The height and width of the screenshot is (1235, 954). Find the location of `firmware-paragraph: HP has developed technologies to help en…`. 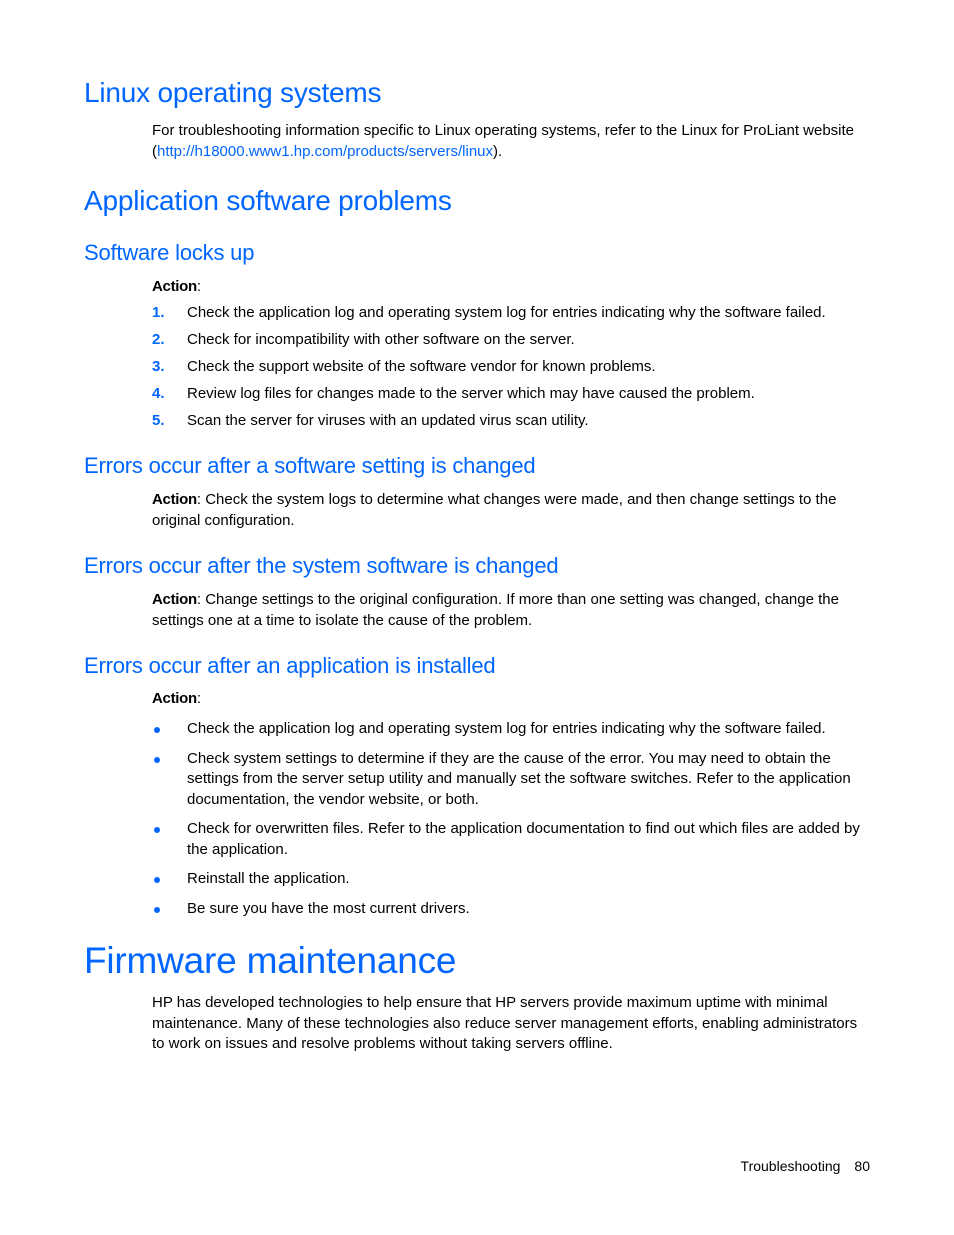

firmware-paragraph: HP has developed technologies to help en… is located at coordinates (505, 1023).